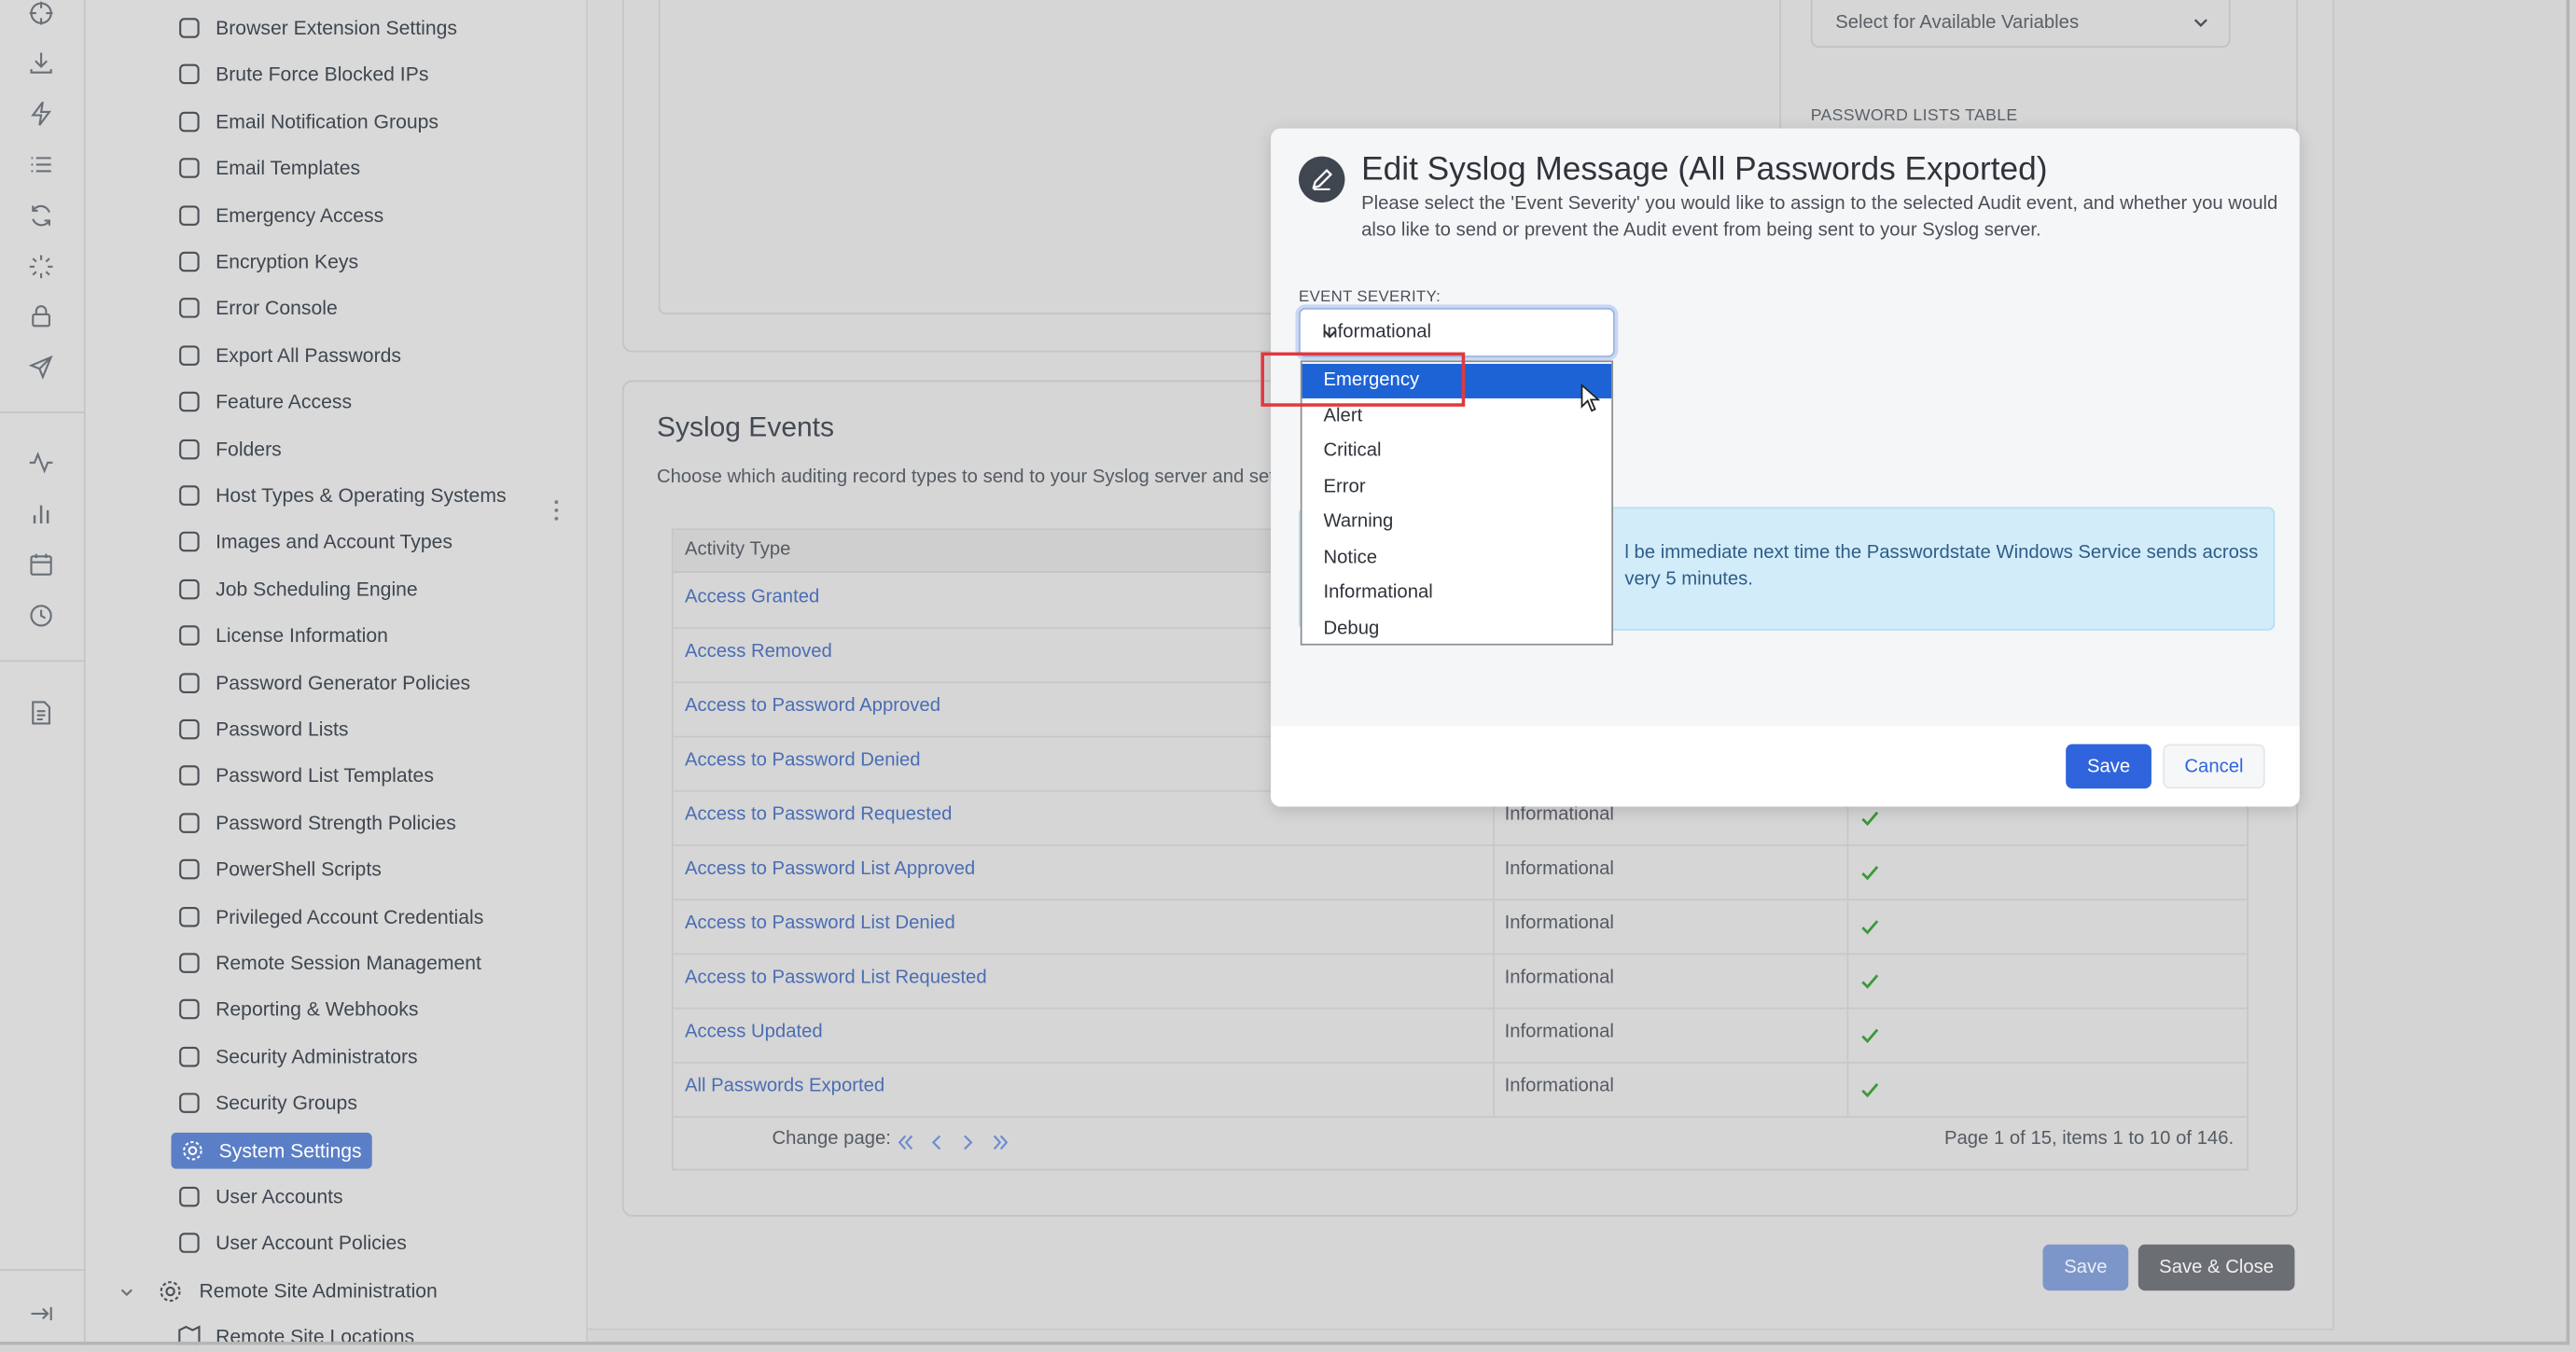  What do you see at coordinates (306, 776) in the screenshot?
I see `nav-item-password-list-templates: Password List Templates` at bounding box center [306, 776].